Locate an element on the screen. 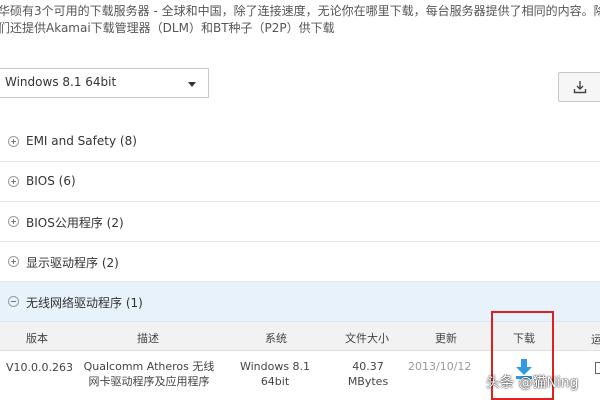  section-label: 显示驱动程序 (2) is located at coordinates (72, 263).